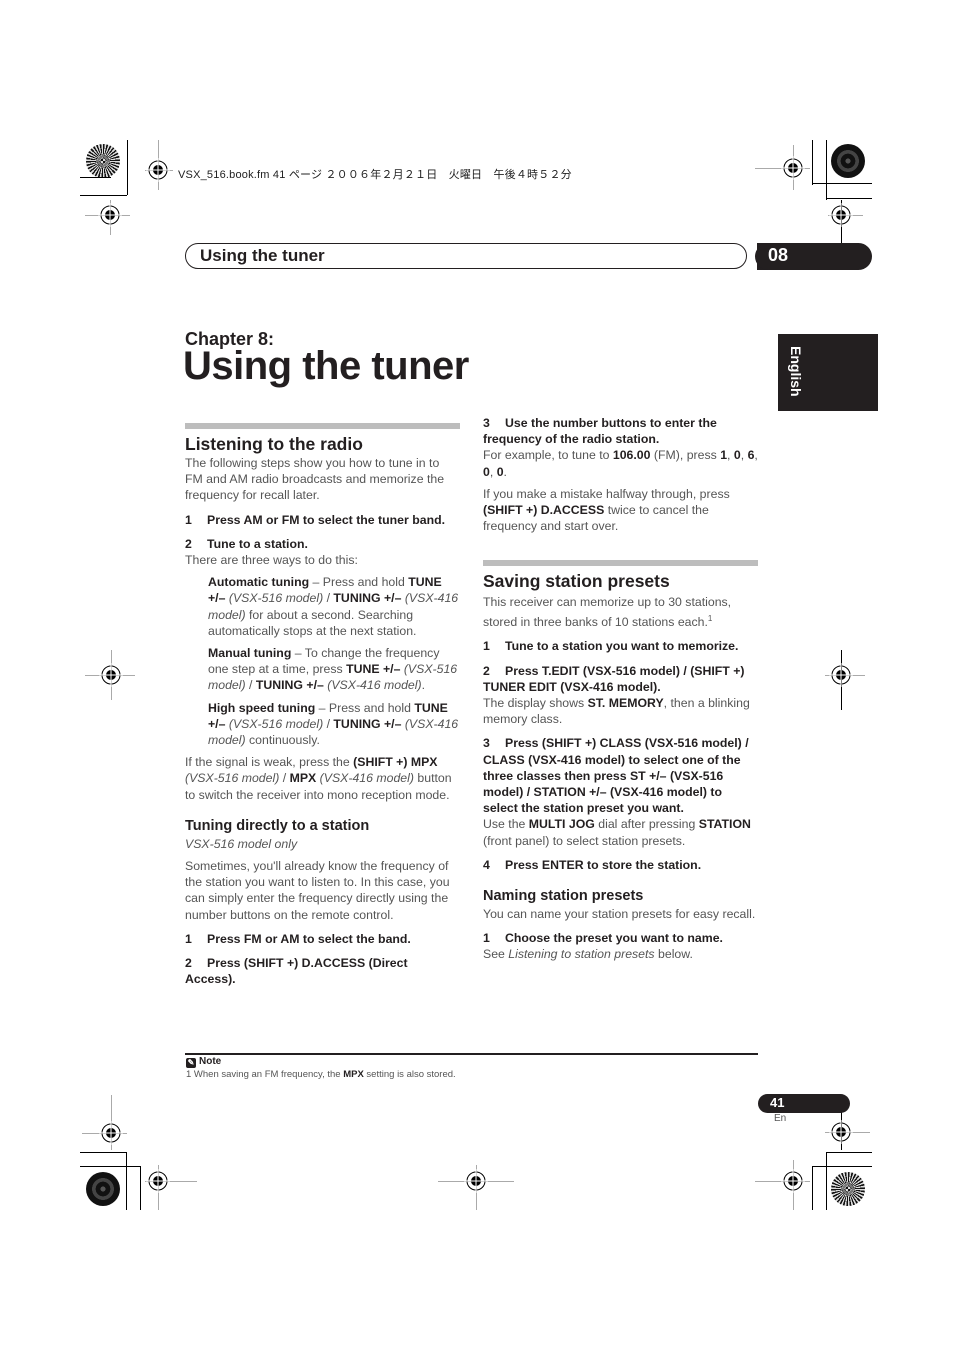 This screenshot has width=954, height=1351. Describe the element at coordinates (563, 896) in the screenshot. I see `section-heading-naming: Naming station presets` at that location.